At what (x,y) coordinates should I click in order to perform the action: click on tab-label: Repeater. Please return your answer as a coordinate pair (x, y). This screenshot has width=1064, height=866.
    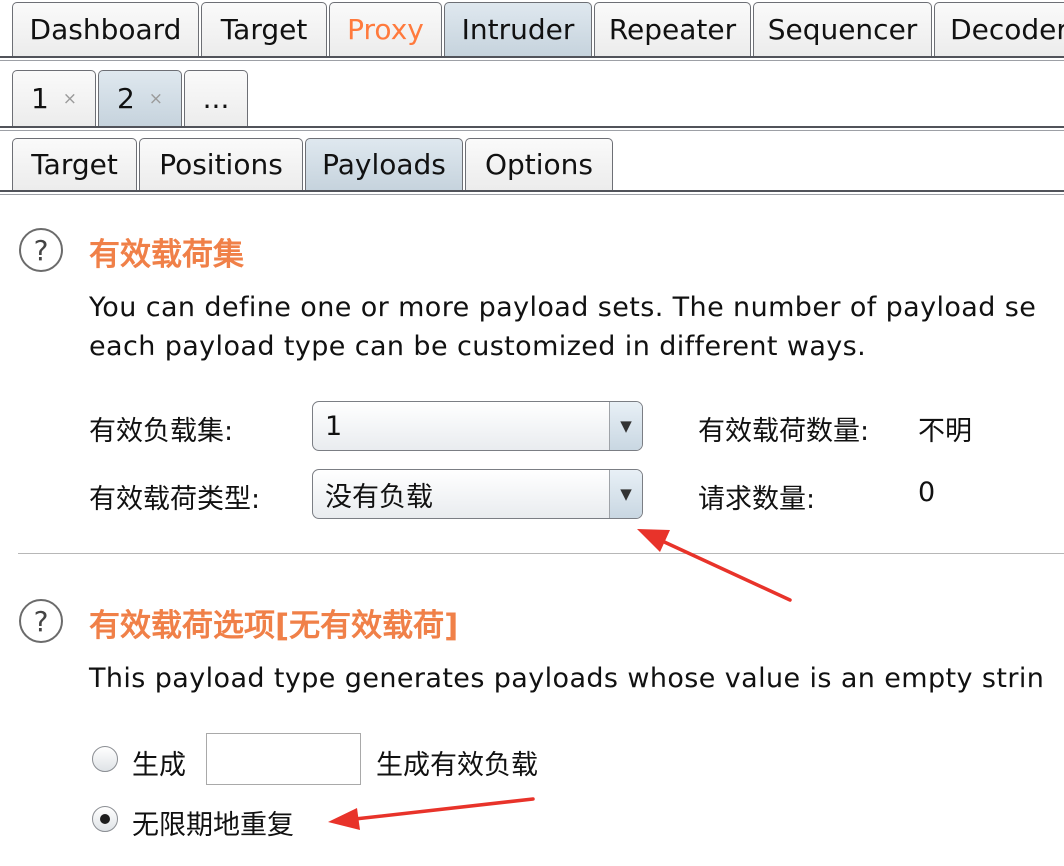
    Looking at the image, I should click on (672, 29).